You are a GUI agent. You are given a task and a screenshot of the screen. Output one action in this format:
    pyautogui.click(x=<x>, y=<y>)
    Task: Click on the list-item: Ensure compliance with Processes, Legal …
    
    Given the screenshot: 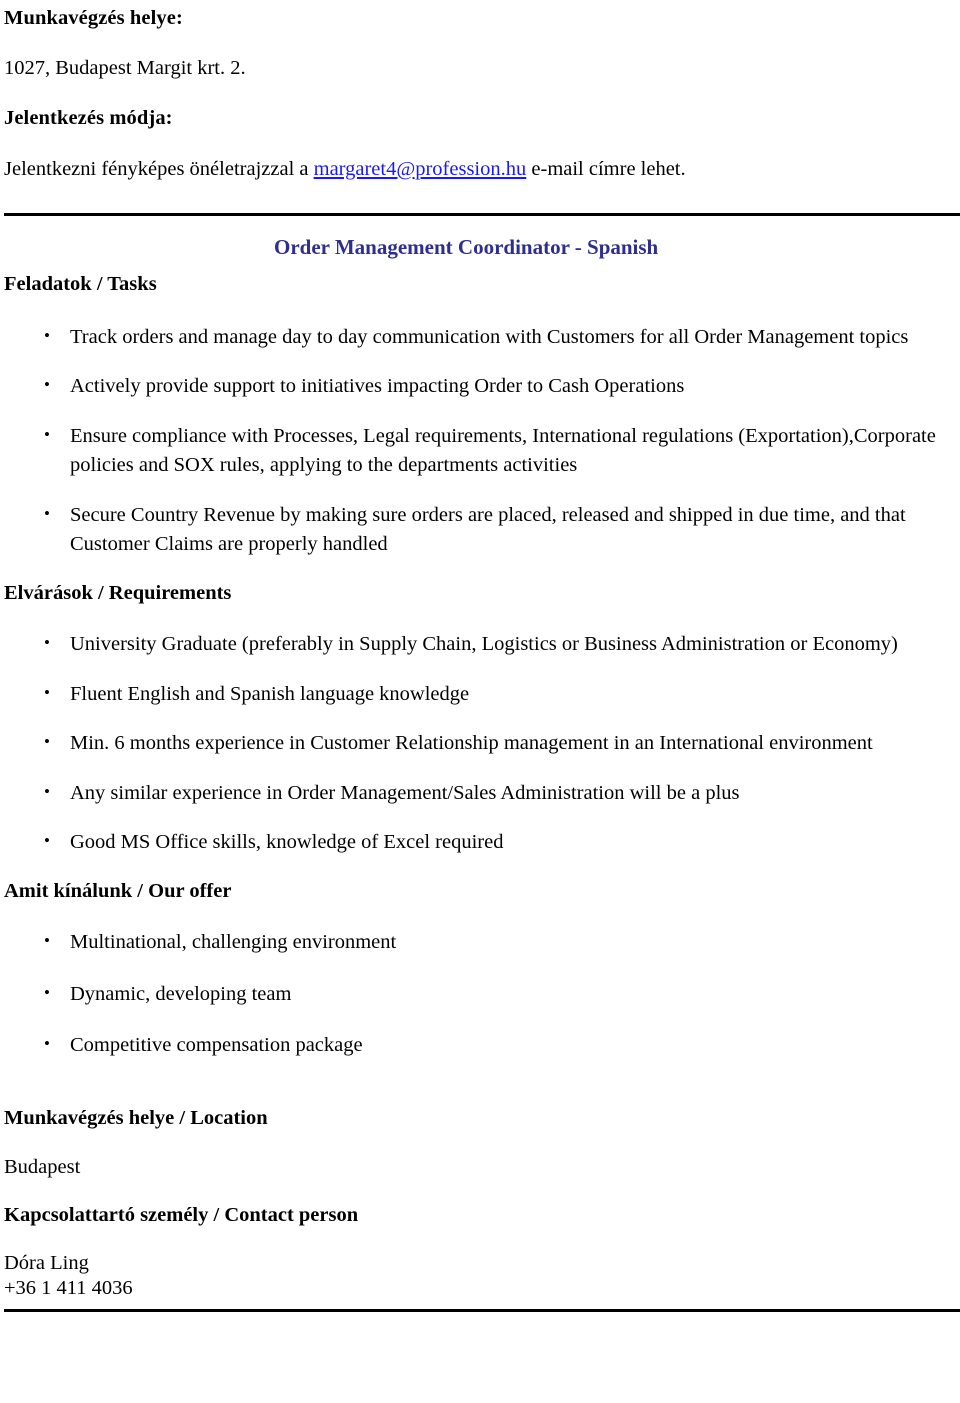 What is the action you would take?
    pyautogui.click(x=478, y=451)
    